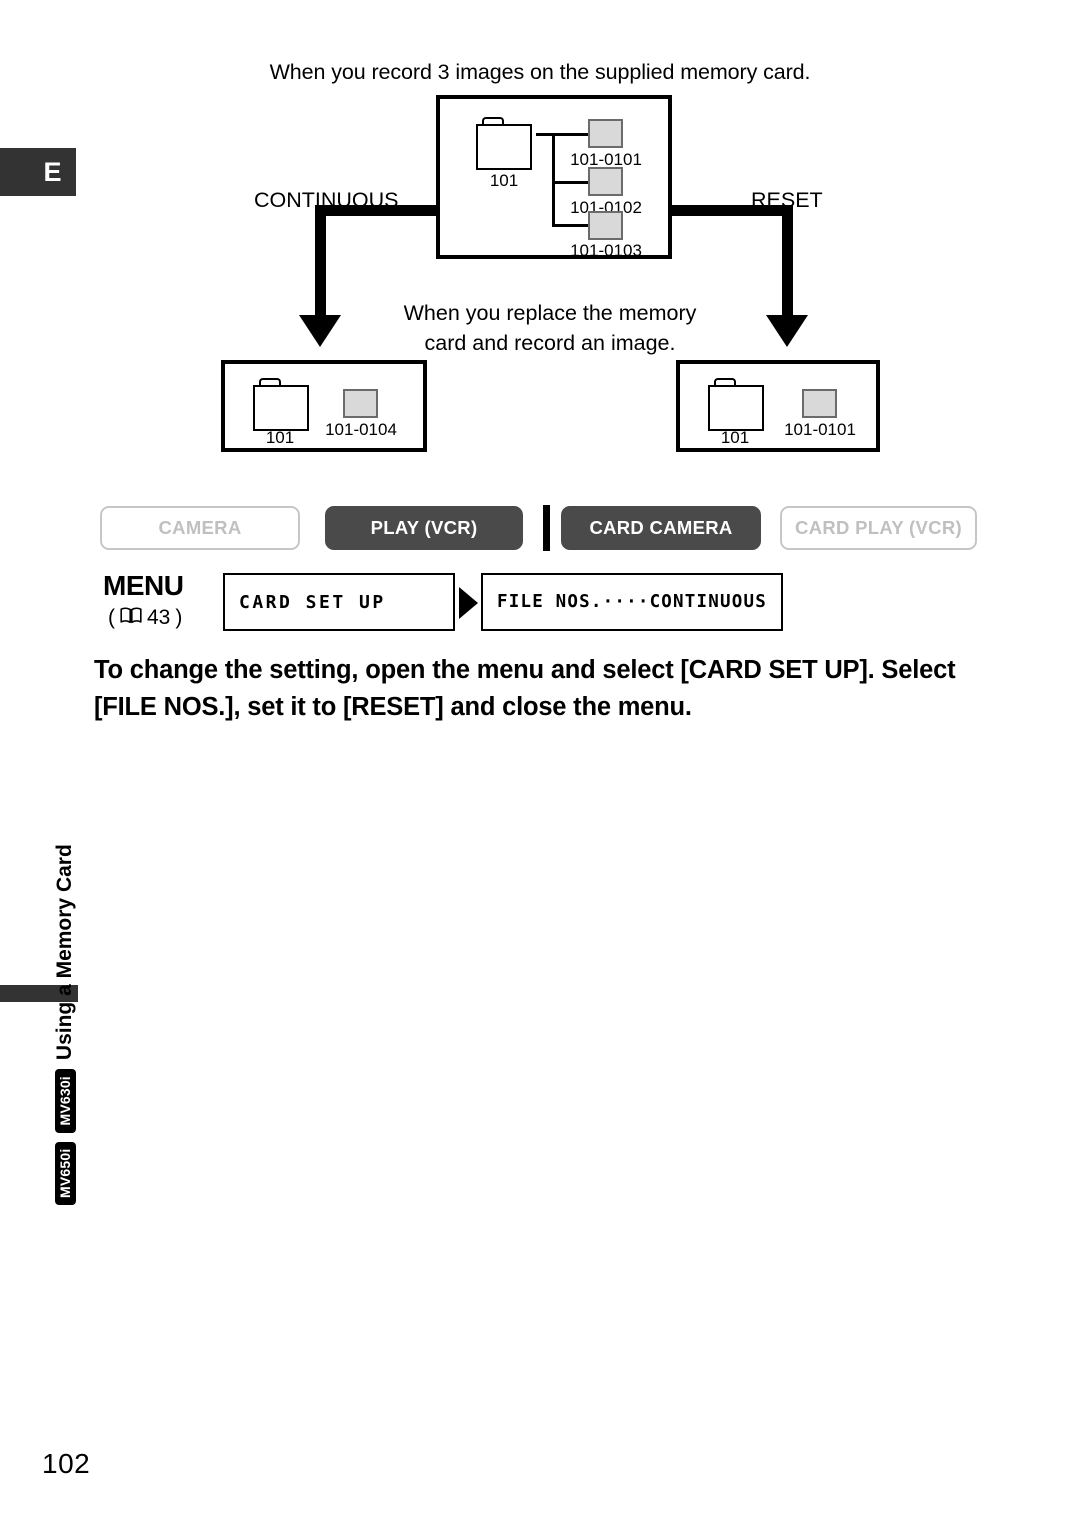  What do you see at coordinates (424, 528) in the screenshot?
I see `mode-pill-play-vcr: PLAY (VCR)` at bounding box center [424, 528].